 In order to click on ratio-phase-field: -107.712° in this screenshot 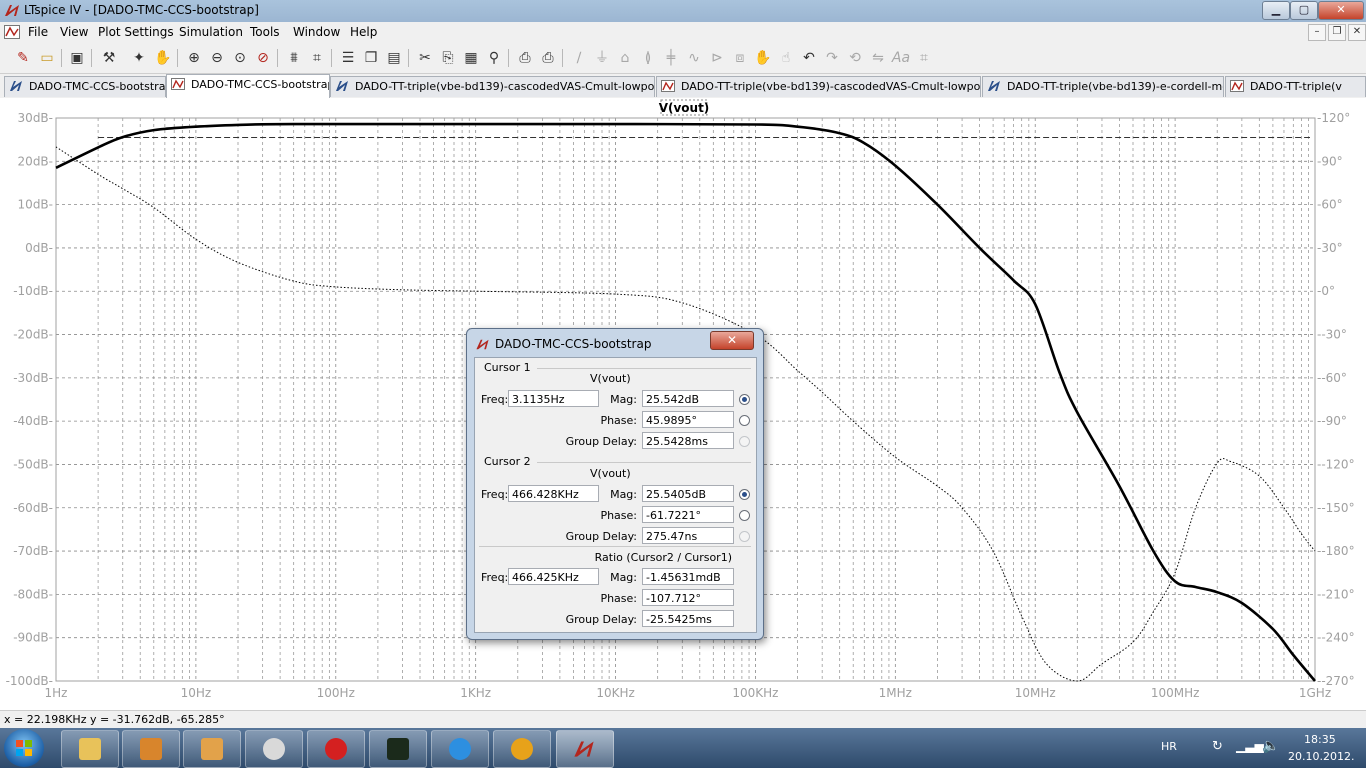, I will do `click(688, 597)`.